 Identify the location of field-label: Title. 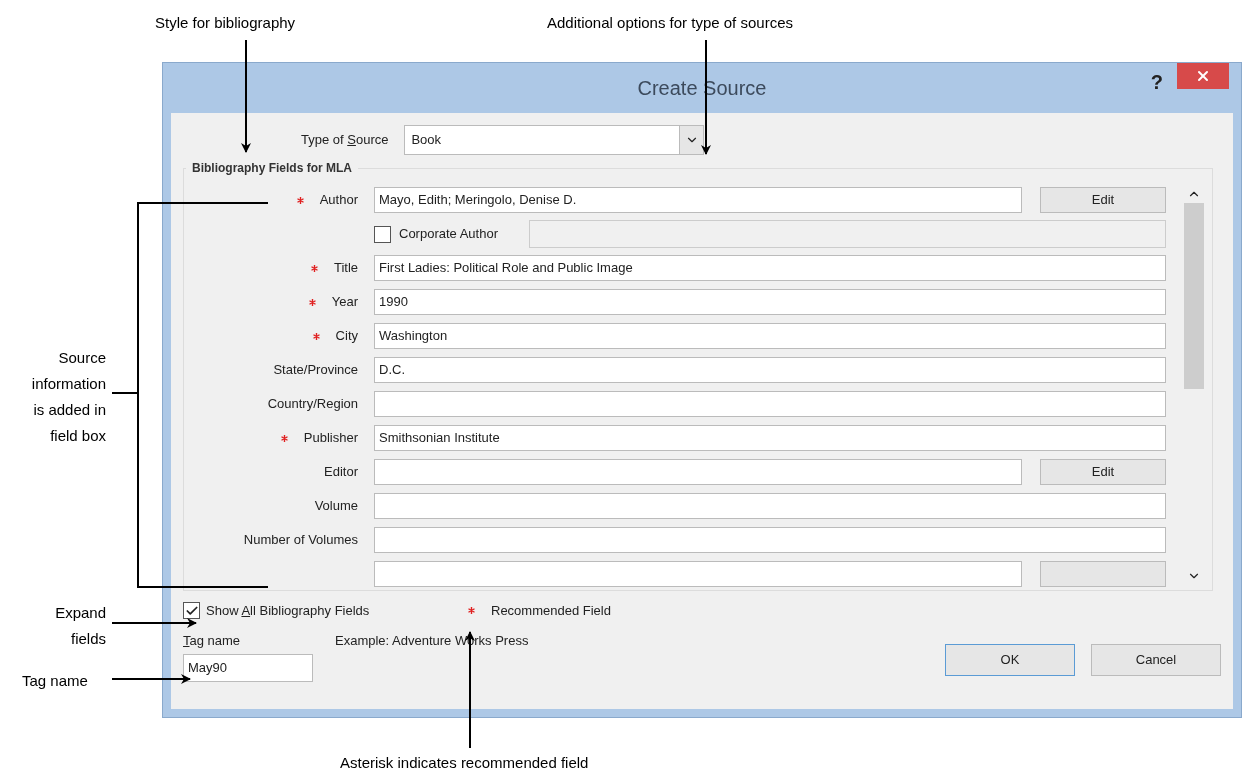
(345, 268).